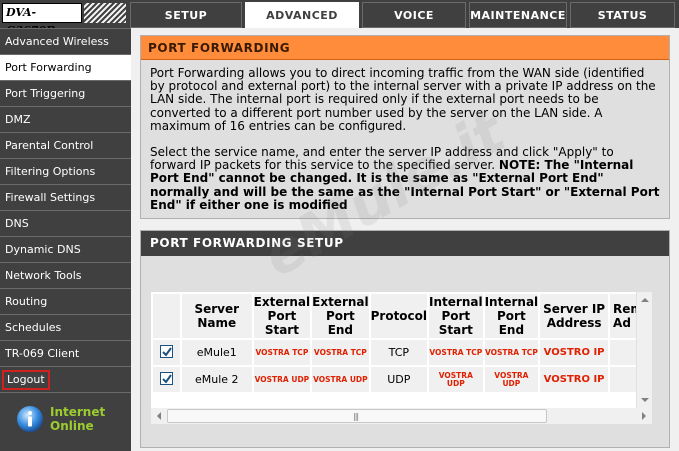 The width and height of the screenshot is (679, 451). Describe the element at coordinates (511, 352) in the screenshot. I see `int-port-end-cell: VOSTRA TCP` at that location.